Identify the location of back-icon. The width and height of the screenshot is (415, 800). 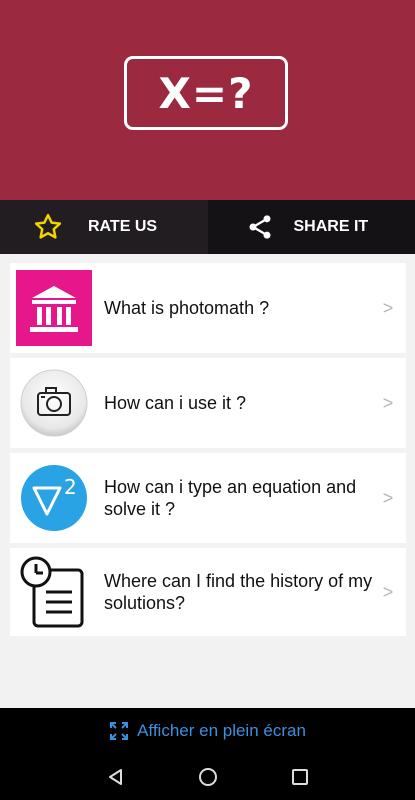
(116, 777).